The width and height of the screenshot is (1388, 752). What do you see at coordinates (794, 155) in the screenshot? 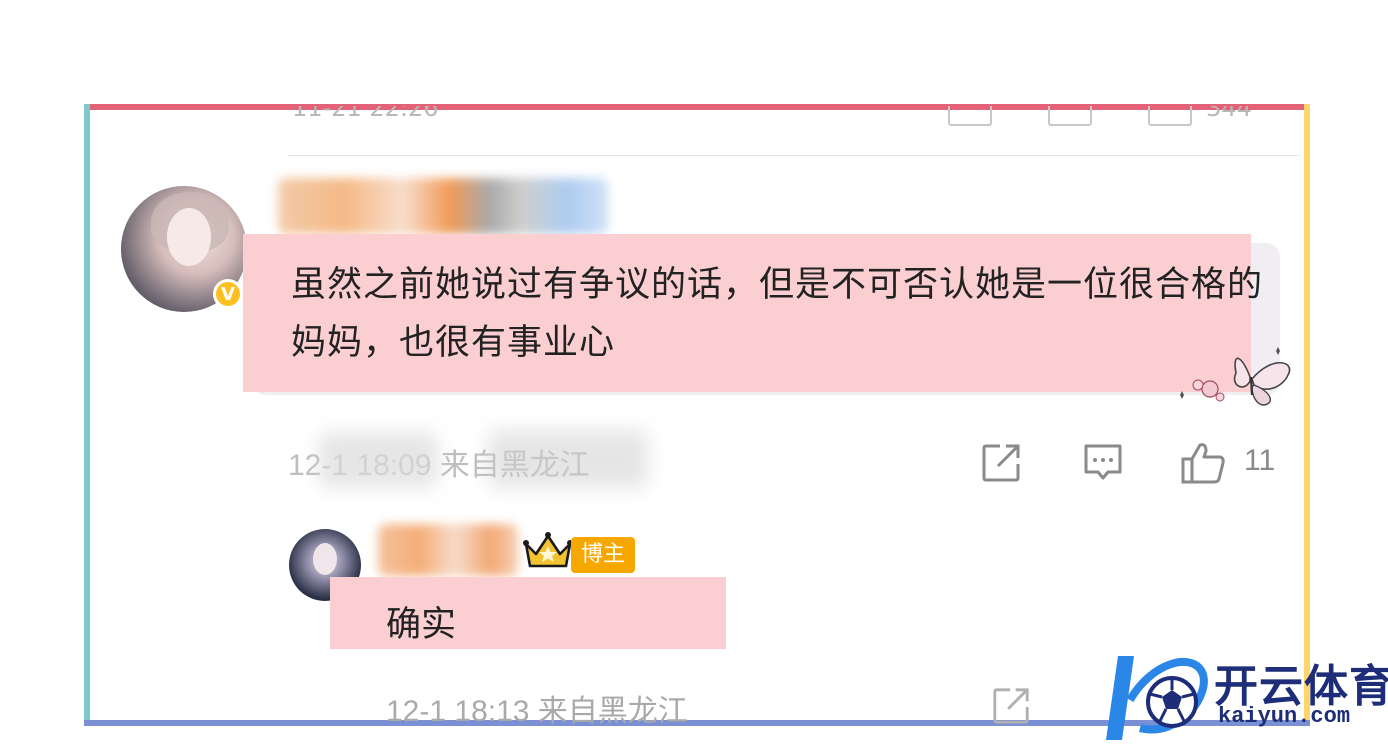
I see `comment-divider` at bounding box center [794, 155].